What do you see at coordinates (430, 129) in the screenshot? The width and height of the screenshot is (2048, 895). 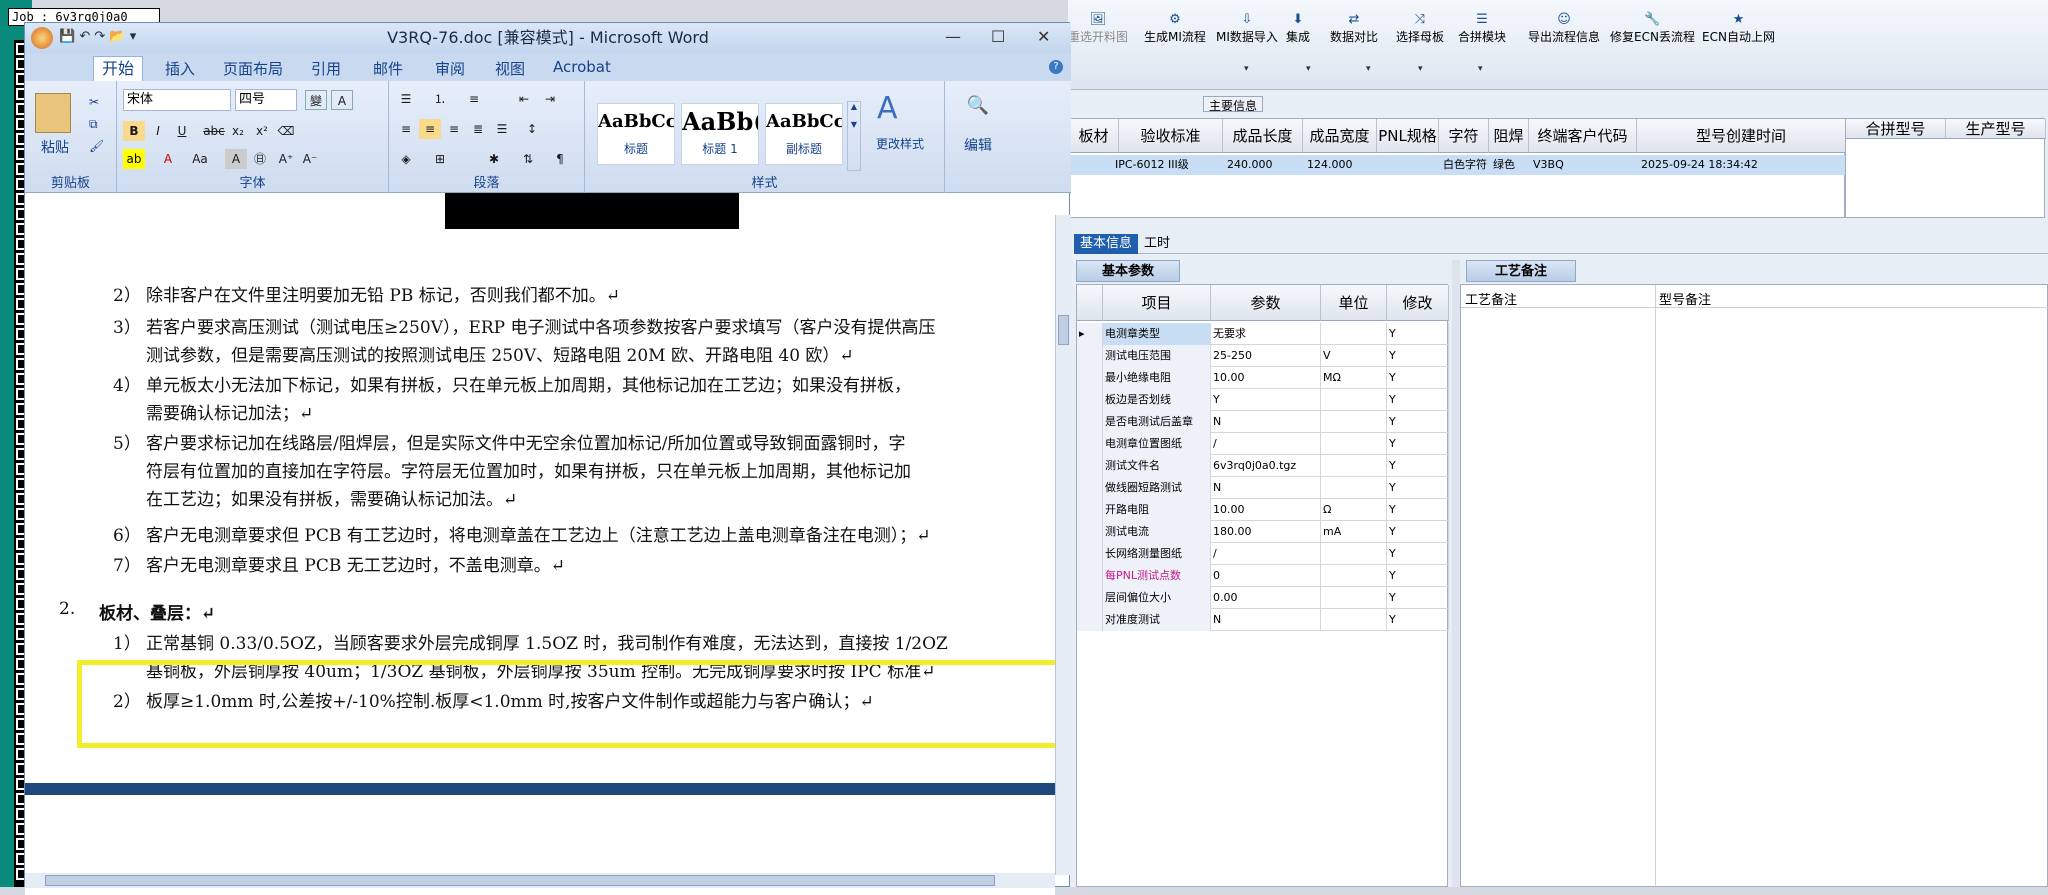 I see `align-center-icon: ≡` at bounding box center [430, 129].